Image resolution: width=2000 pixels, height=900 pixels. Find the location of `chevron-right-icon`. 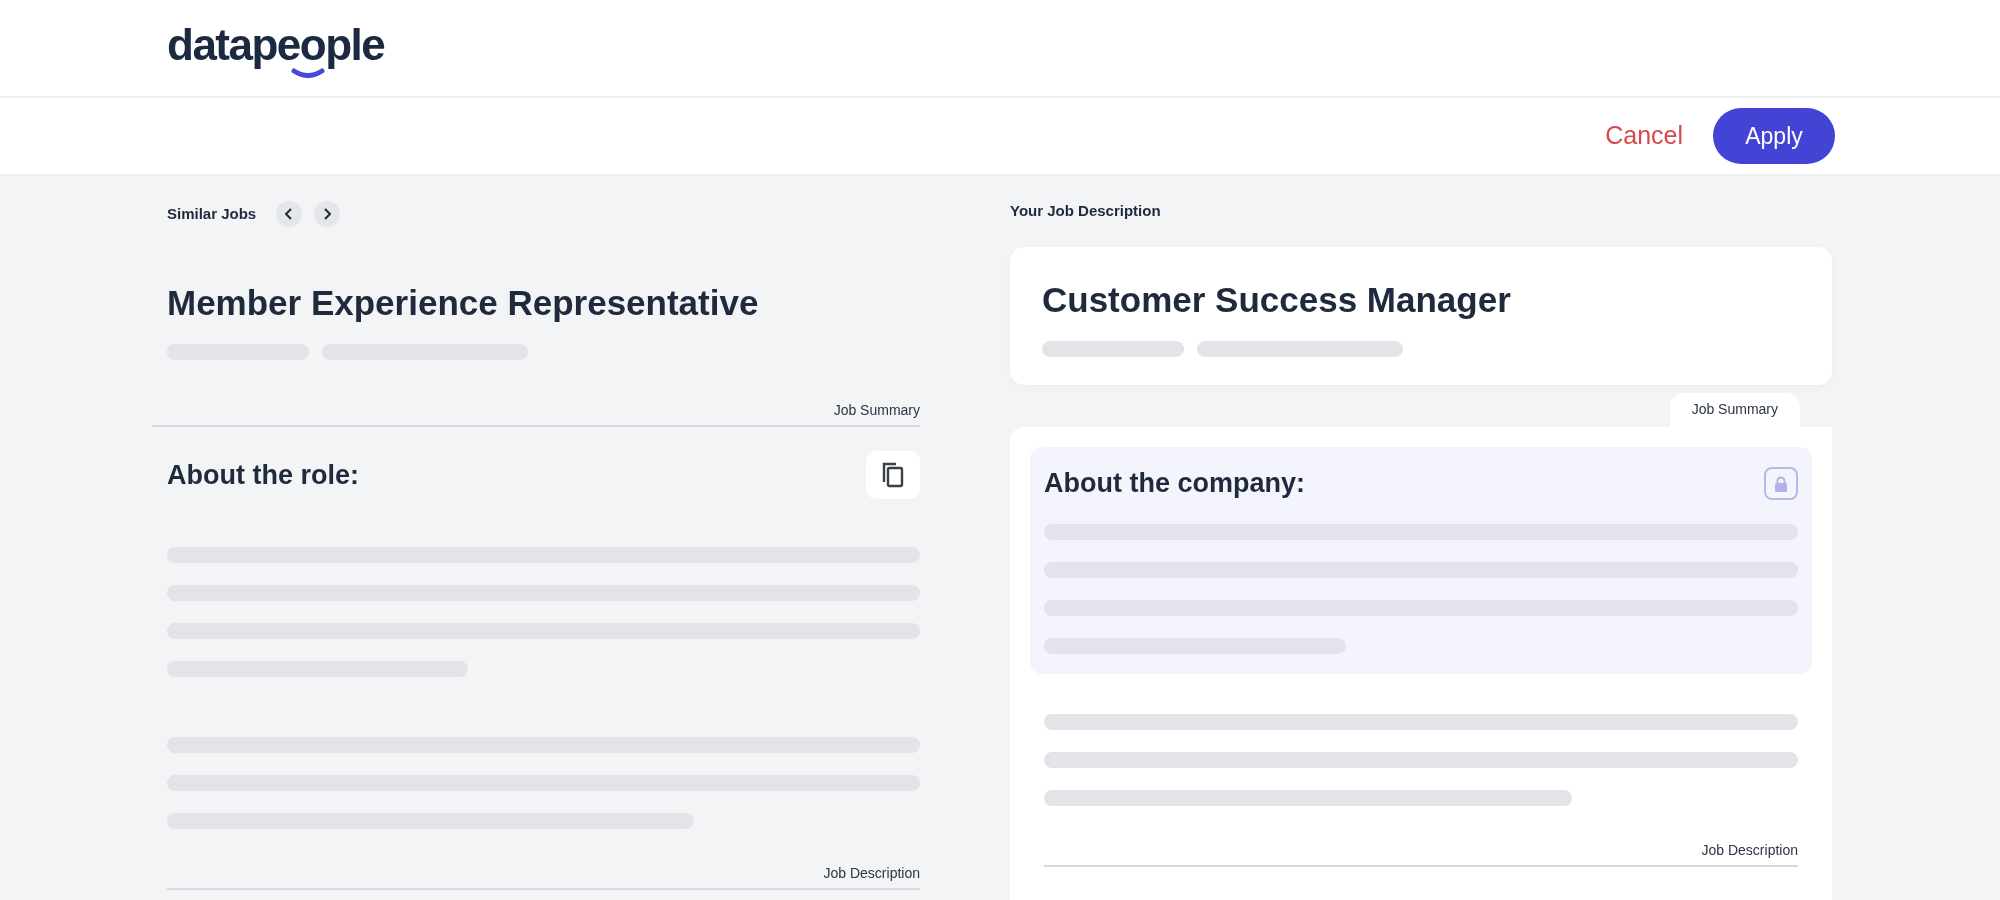

chevron-right-icon is located at coordinates (327, 214).